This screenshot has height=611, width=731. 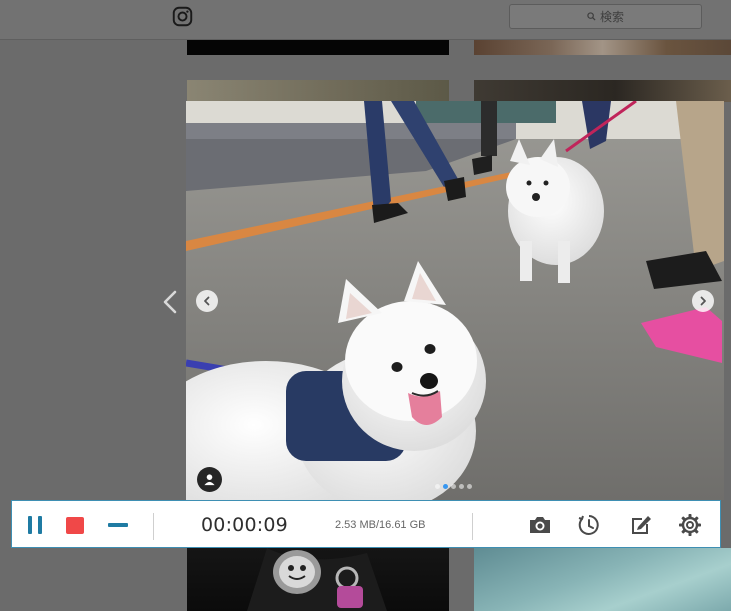 I want to click on stop-button, so click(x=75, y=525).